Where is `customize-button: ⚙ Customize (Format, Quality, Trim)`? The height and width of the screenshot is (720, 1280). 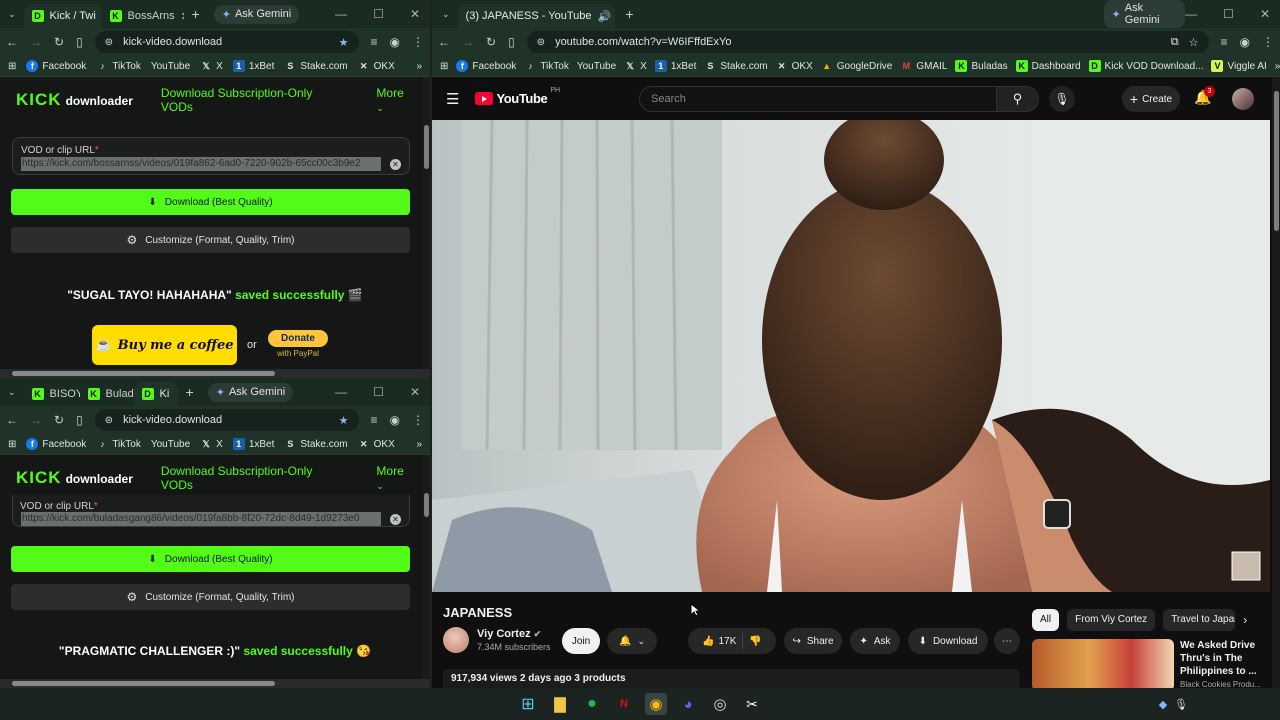
customize-button: ⚙ Customize (Format, Quality, Trim) is located at coordinates (210, 597).